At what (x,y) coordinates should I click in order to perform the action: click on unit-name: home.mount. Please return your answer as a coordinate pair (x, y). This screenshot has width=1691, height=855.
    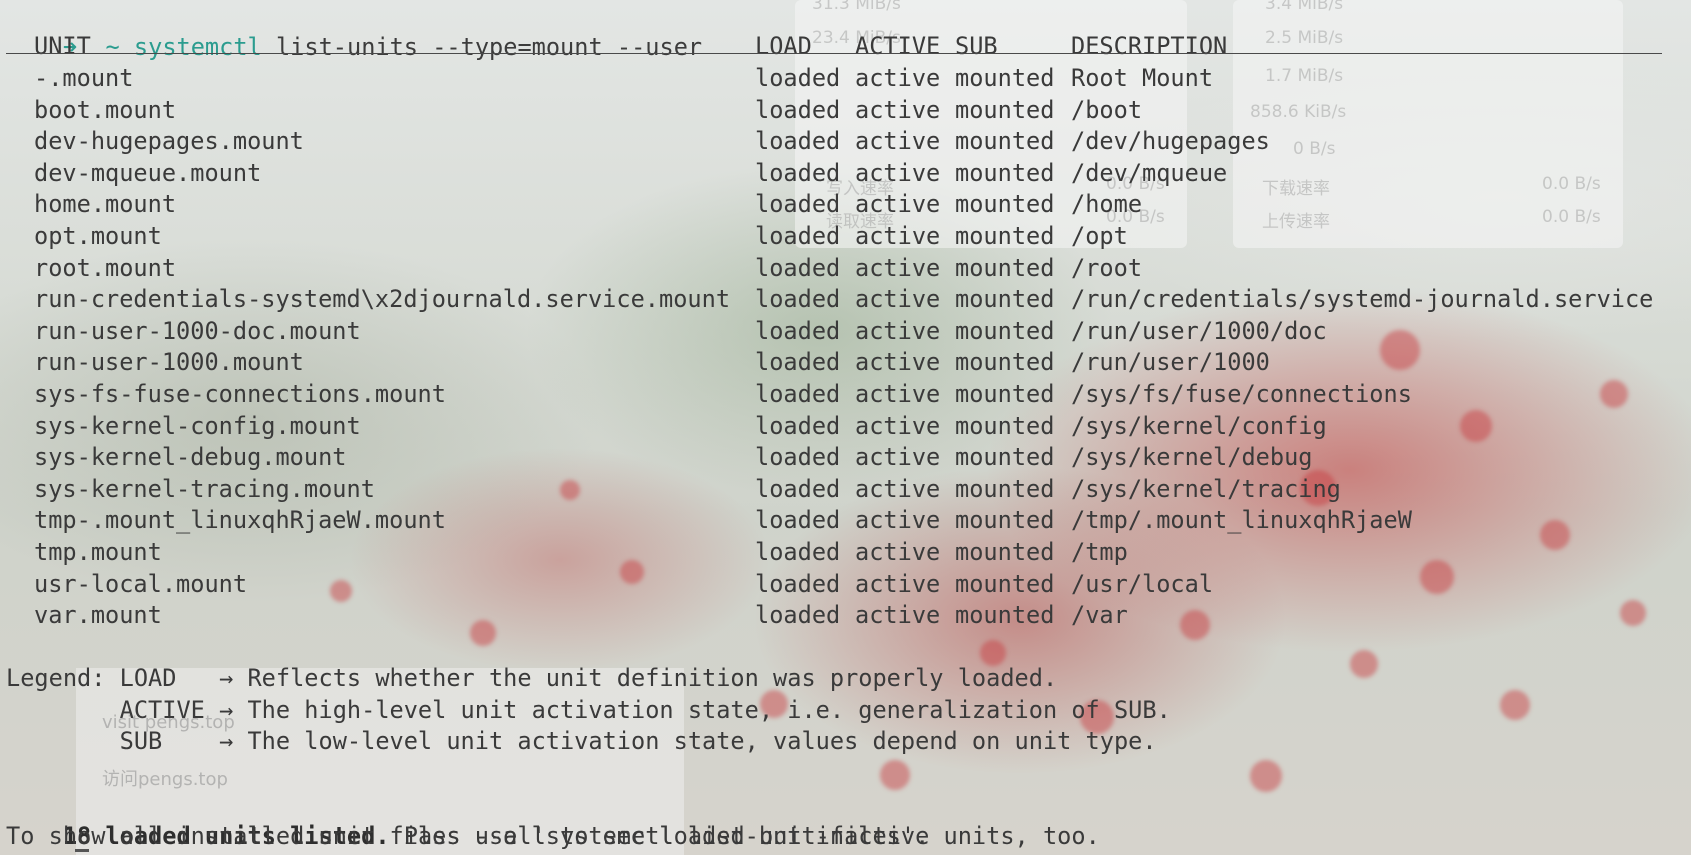
    Looking at the image, I should click on (105, 204).